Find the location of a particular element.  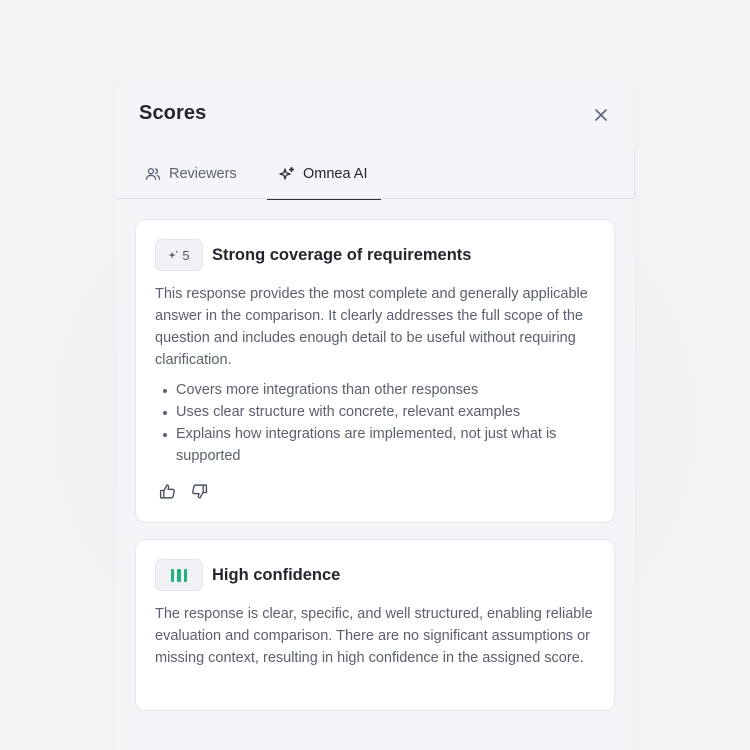

thumbs-up-icon is located at coordinates (167, 491).